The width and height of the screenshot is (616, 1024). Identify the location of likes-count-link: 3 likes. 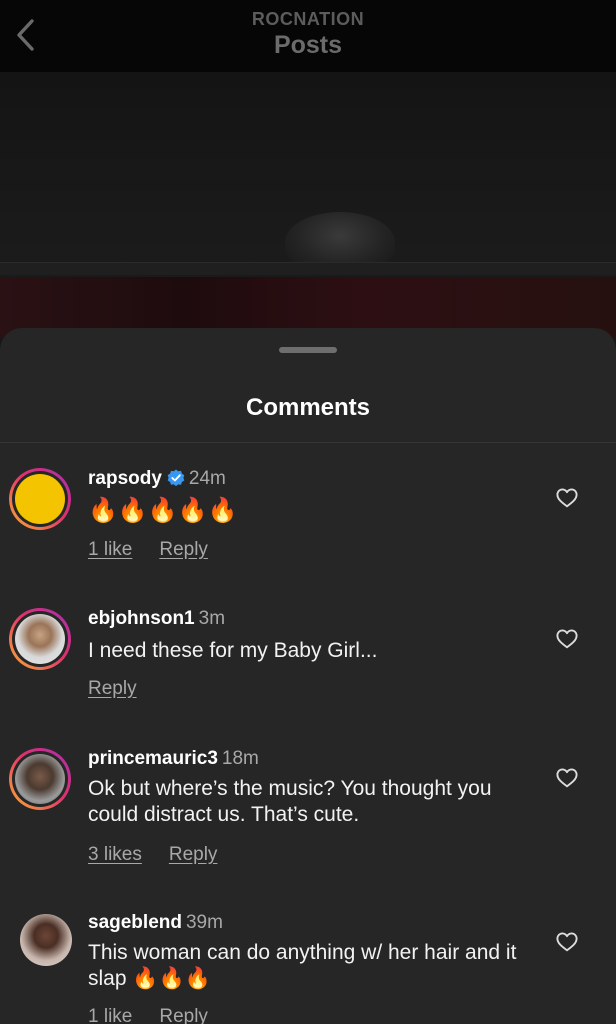
(115, 854).